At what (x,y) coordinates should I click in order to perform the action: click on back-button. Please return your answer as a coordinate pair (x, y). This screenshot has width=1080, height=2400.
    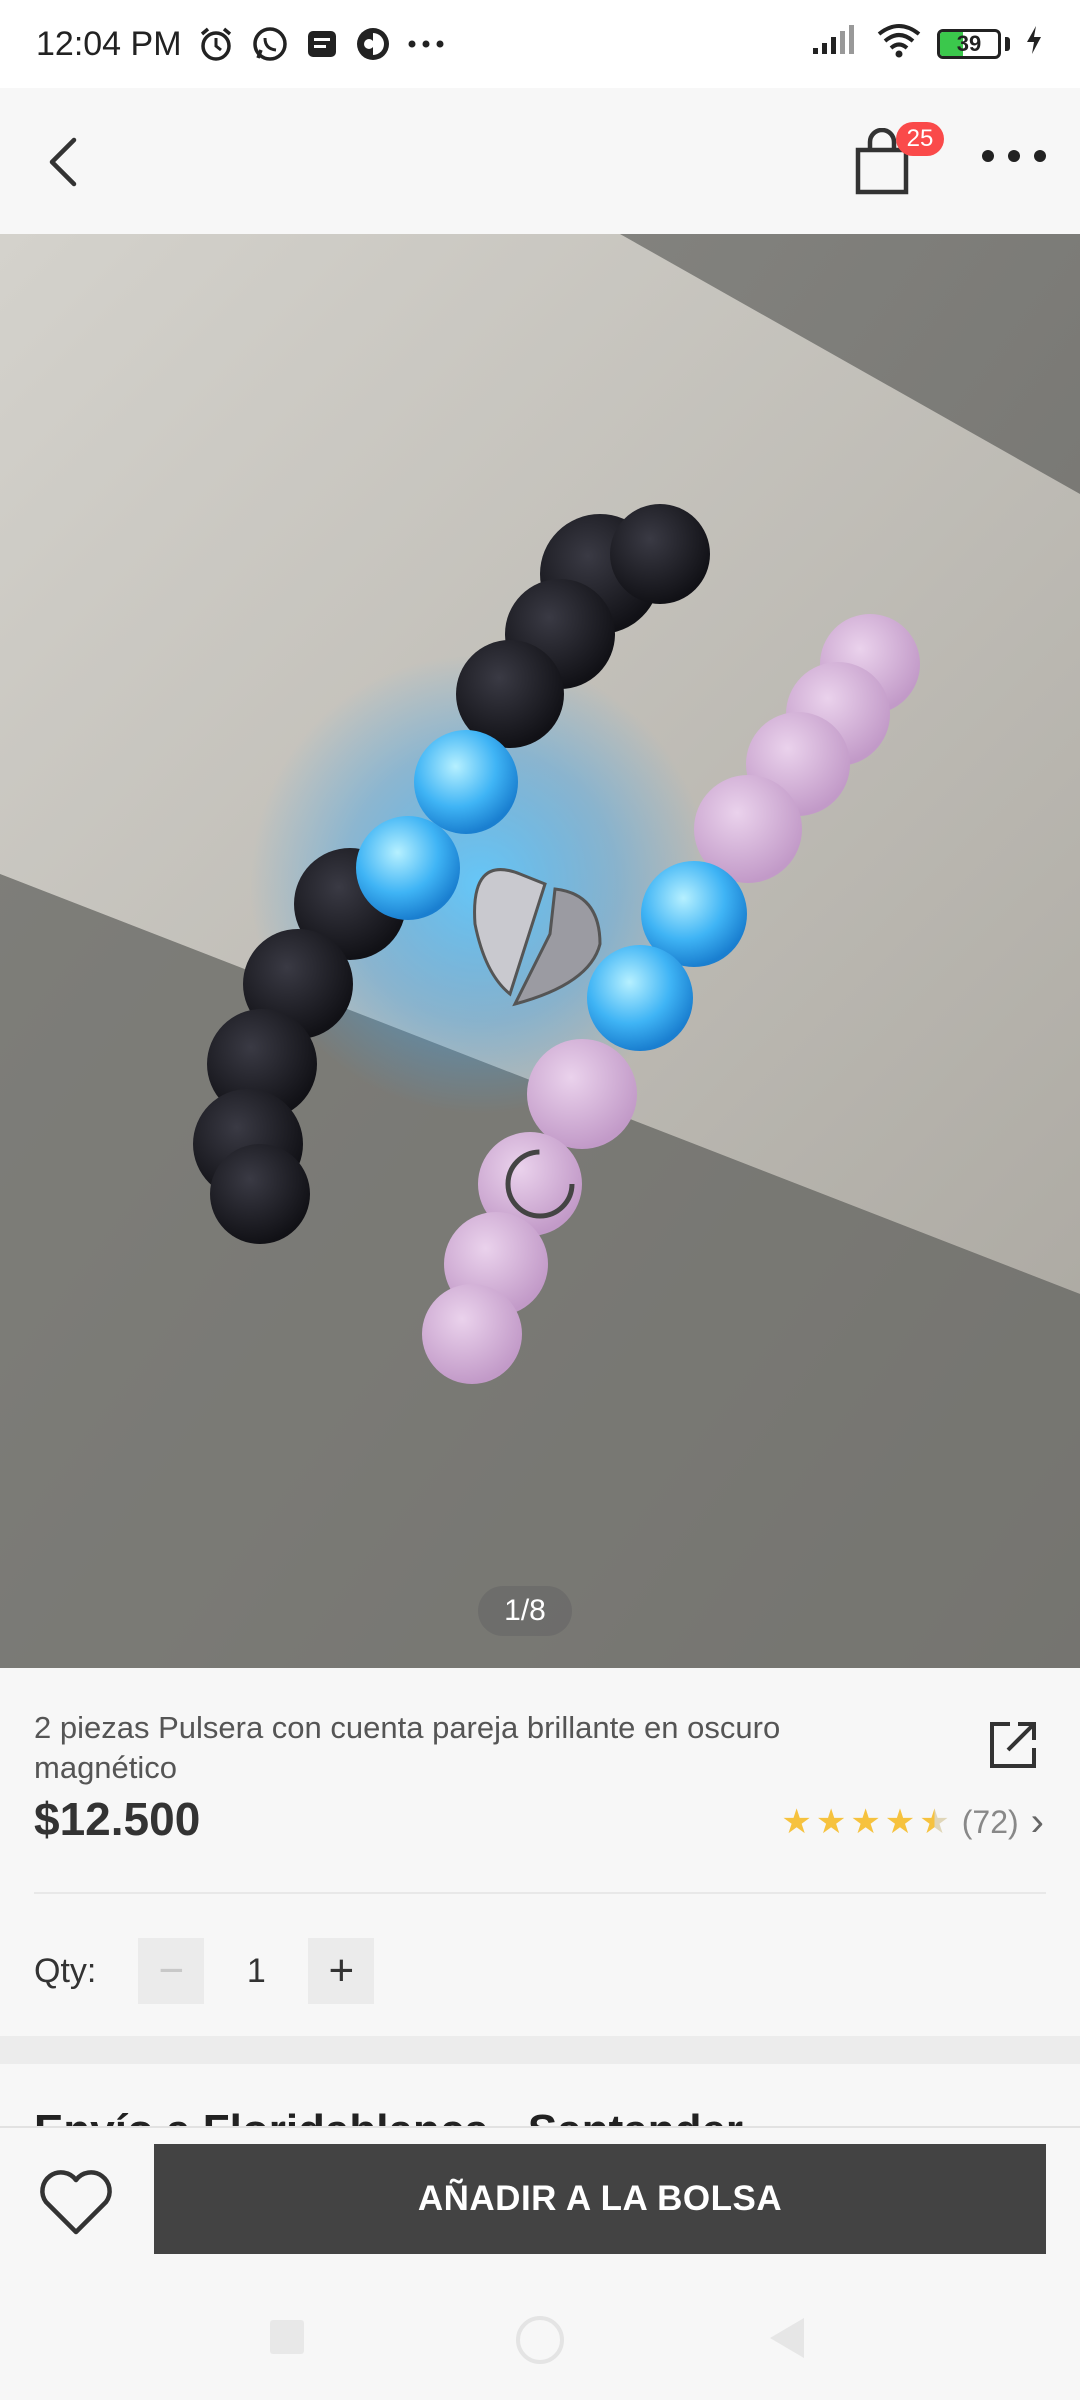
    Looking at the image, I should click on (66, 162).